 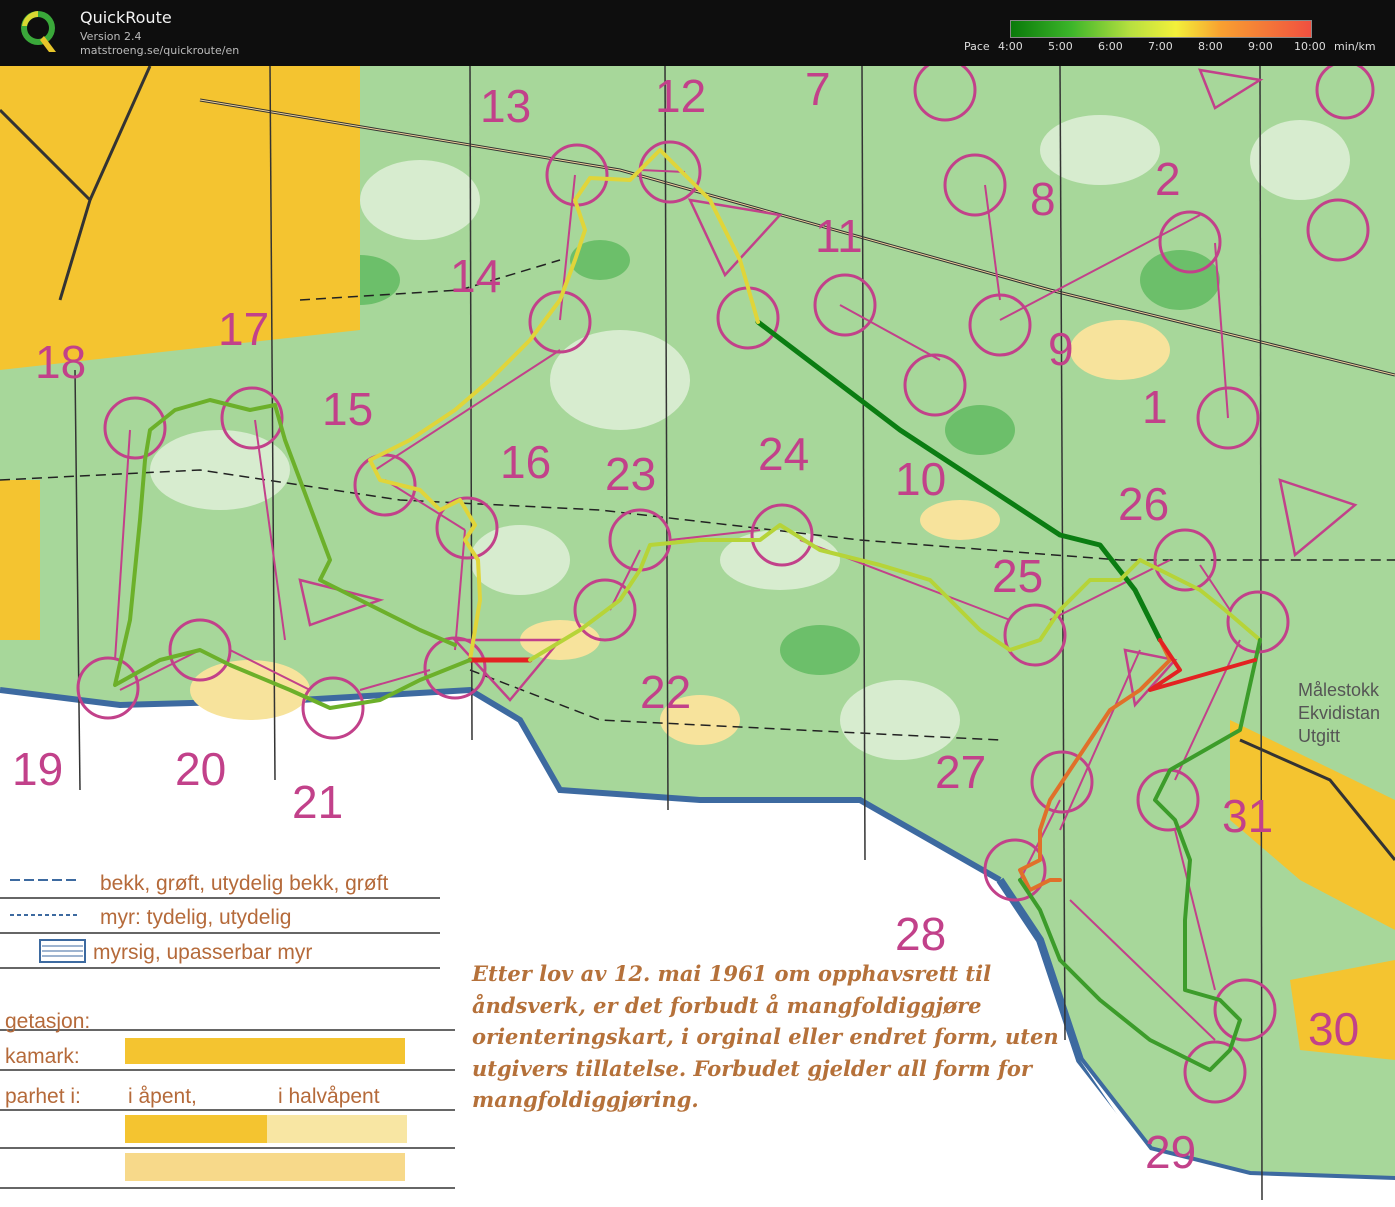 What do you see at coordinates (1168, 179) in the screenshot?
I see `control-number: 2` at bounding box center [1168, 179].